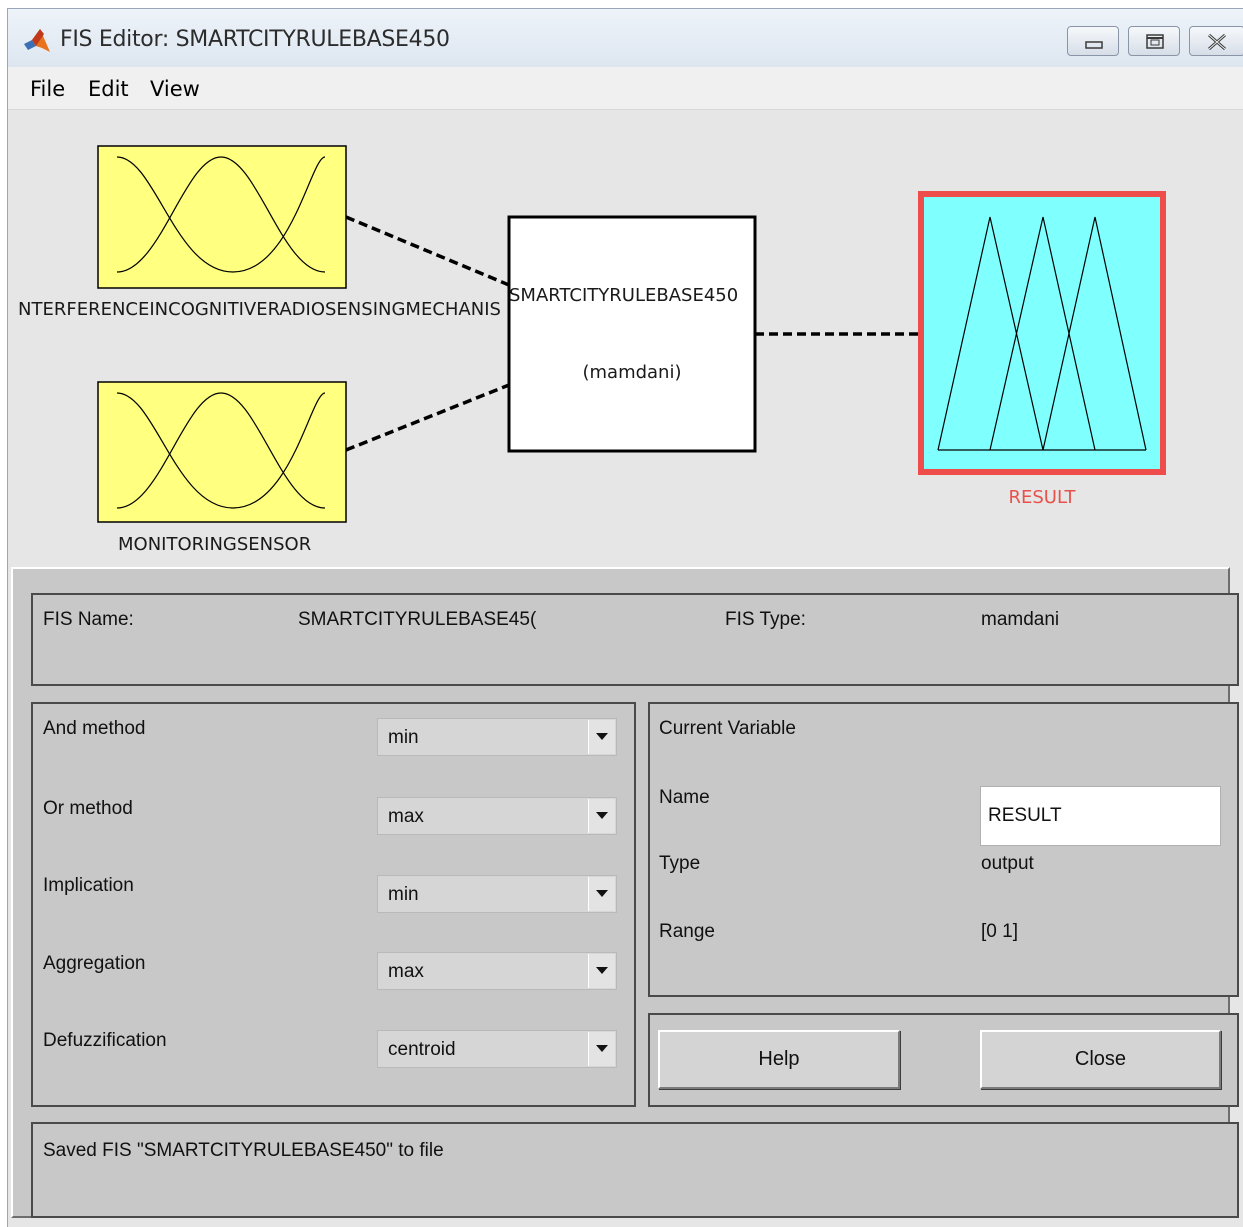  Describe the element at coordinates (687, 931) in the screenshot. I see `variable-range-label: Range` at that location.